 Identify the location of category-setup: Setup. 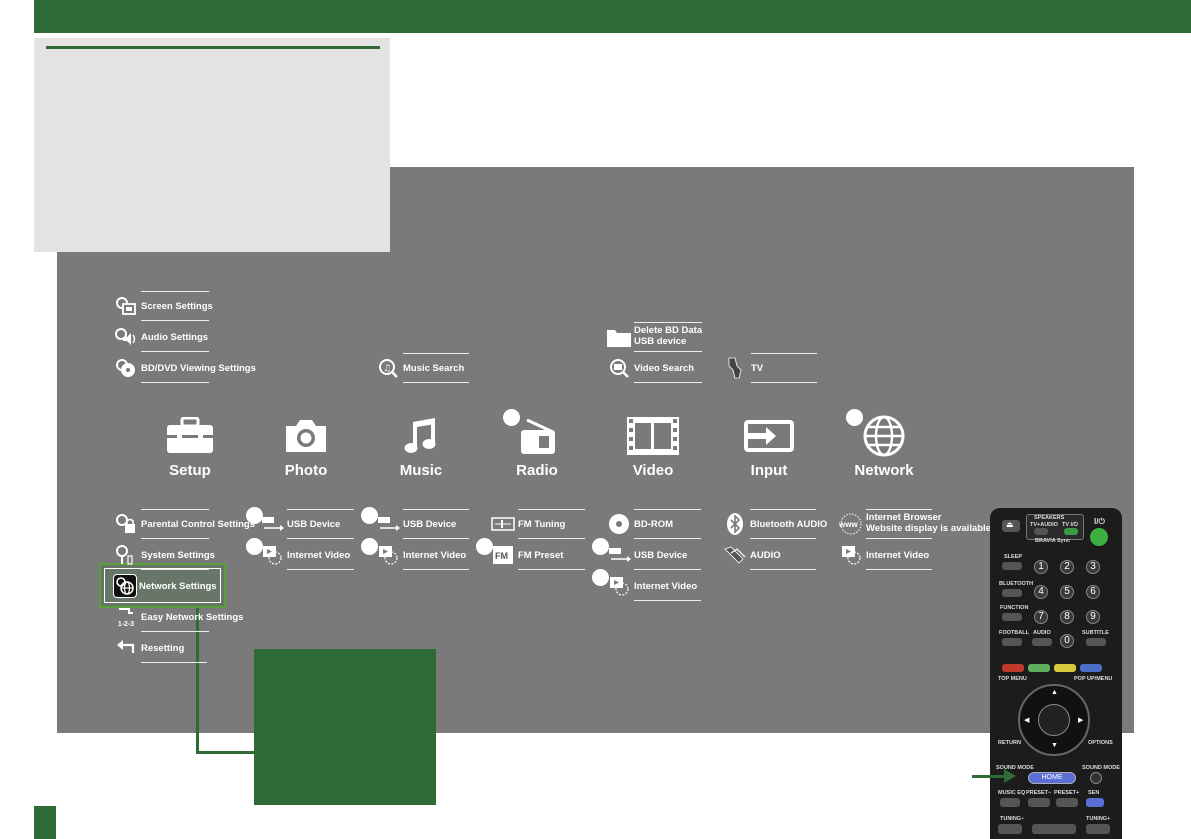
(190, 445).